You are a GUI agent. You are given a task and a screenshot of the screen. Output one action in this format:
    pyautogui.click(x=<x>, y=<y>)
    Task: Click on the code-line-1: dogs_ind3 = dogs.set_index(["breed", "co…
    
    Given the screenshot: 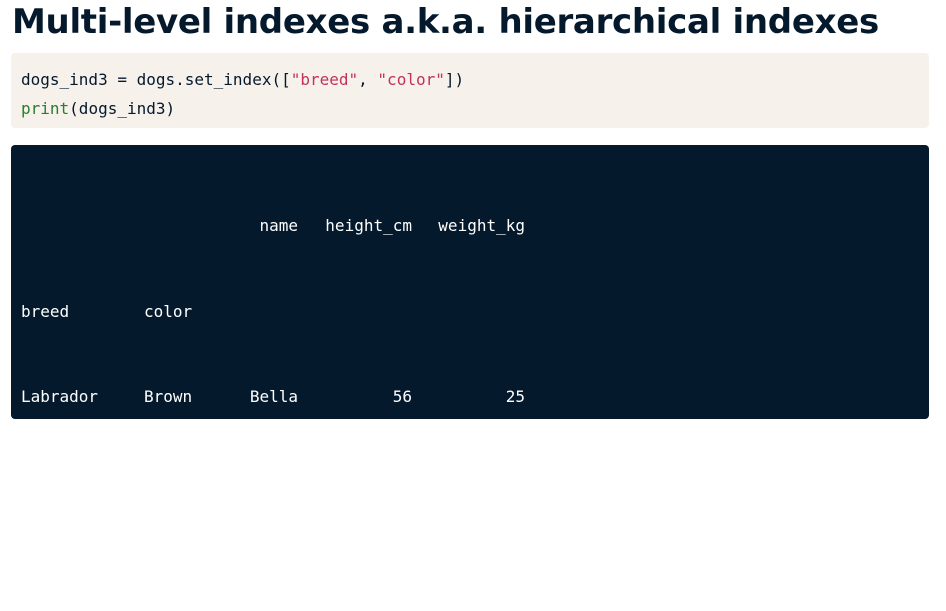 What is the action you would take?
    pyautogui.click(x=475, y=79)
    